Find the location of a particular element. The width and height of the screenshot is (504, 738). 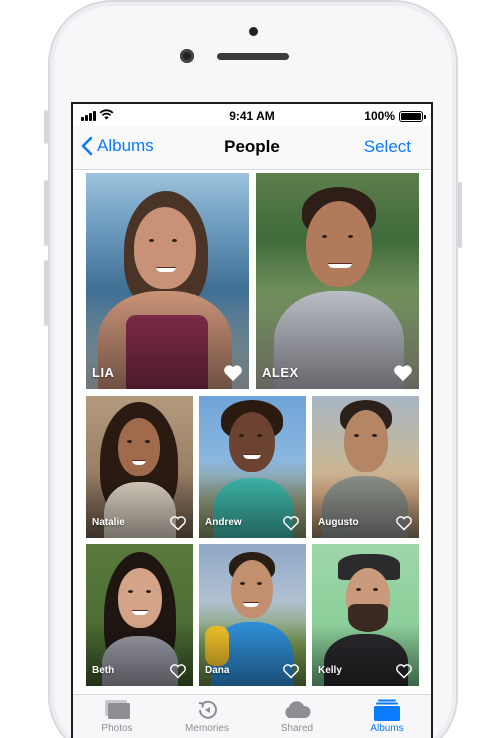

tab-memories: Memories is located at coordinates (207, 716).